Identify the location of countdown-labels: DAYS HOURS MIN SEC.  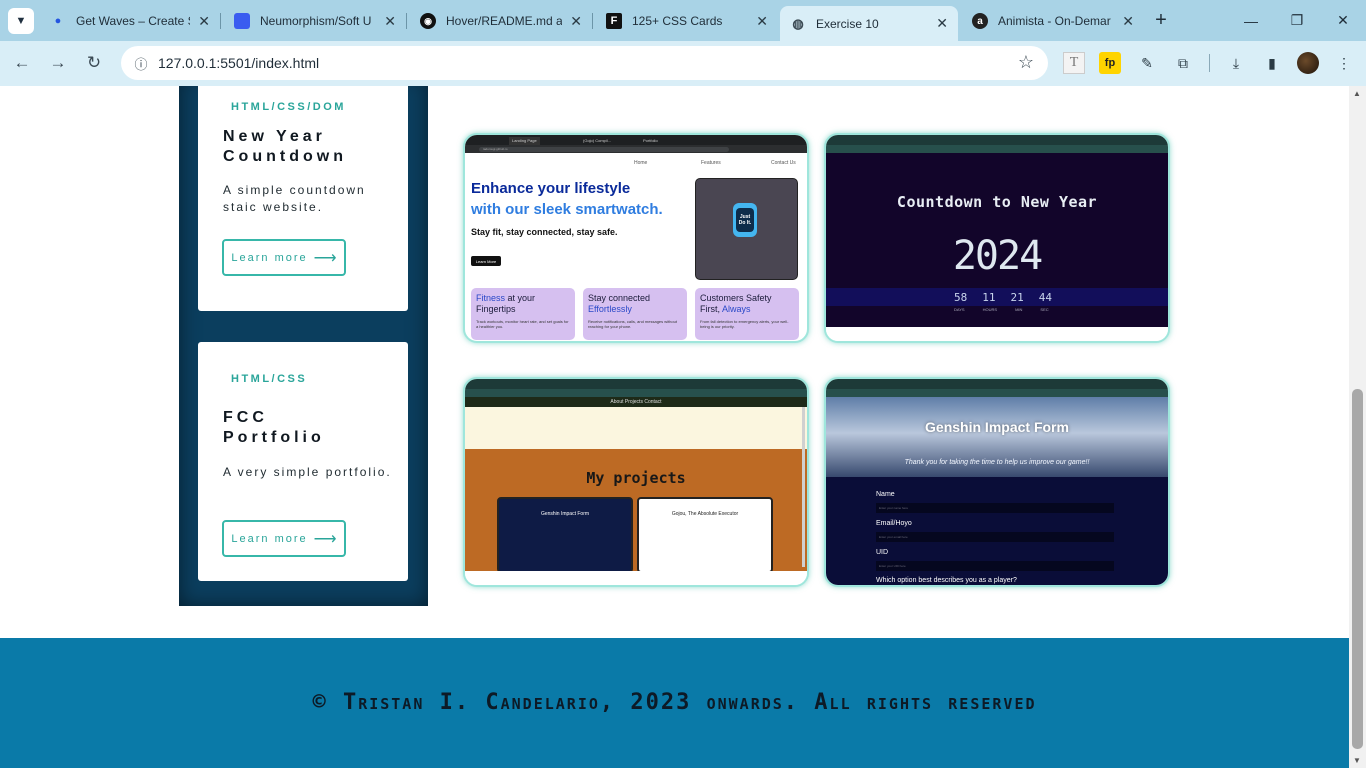
(1001, 309).